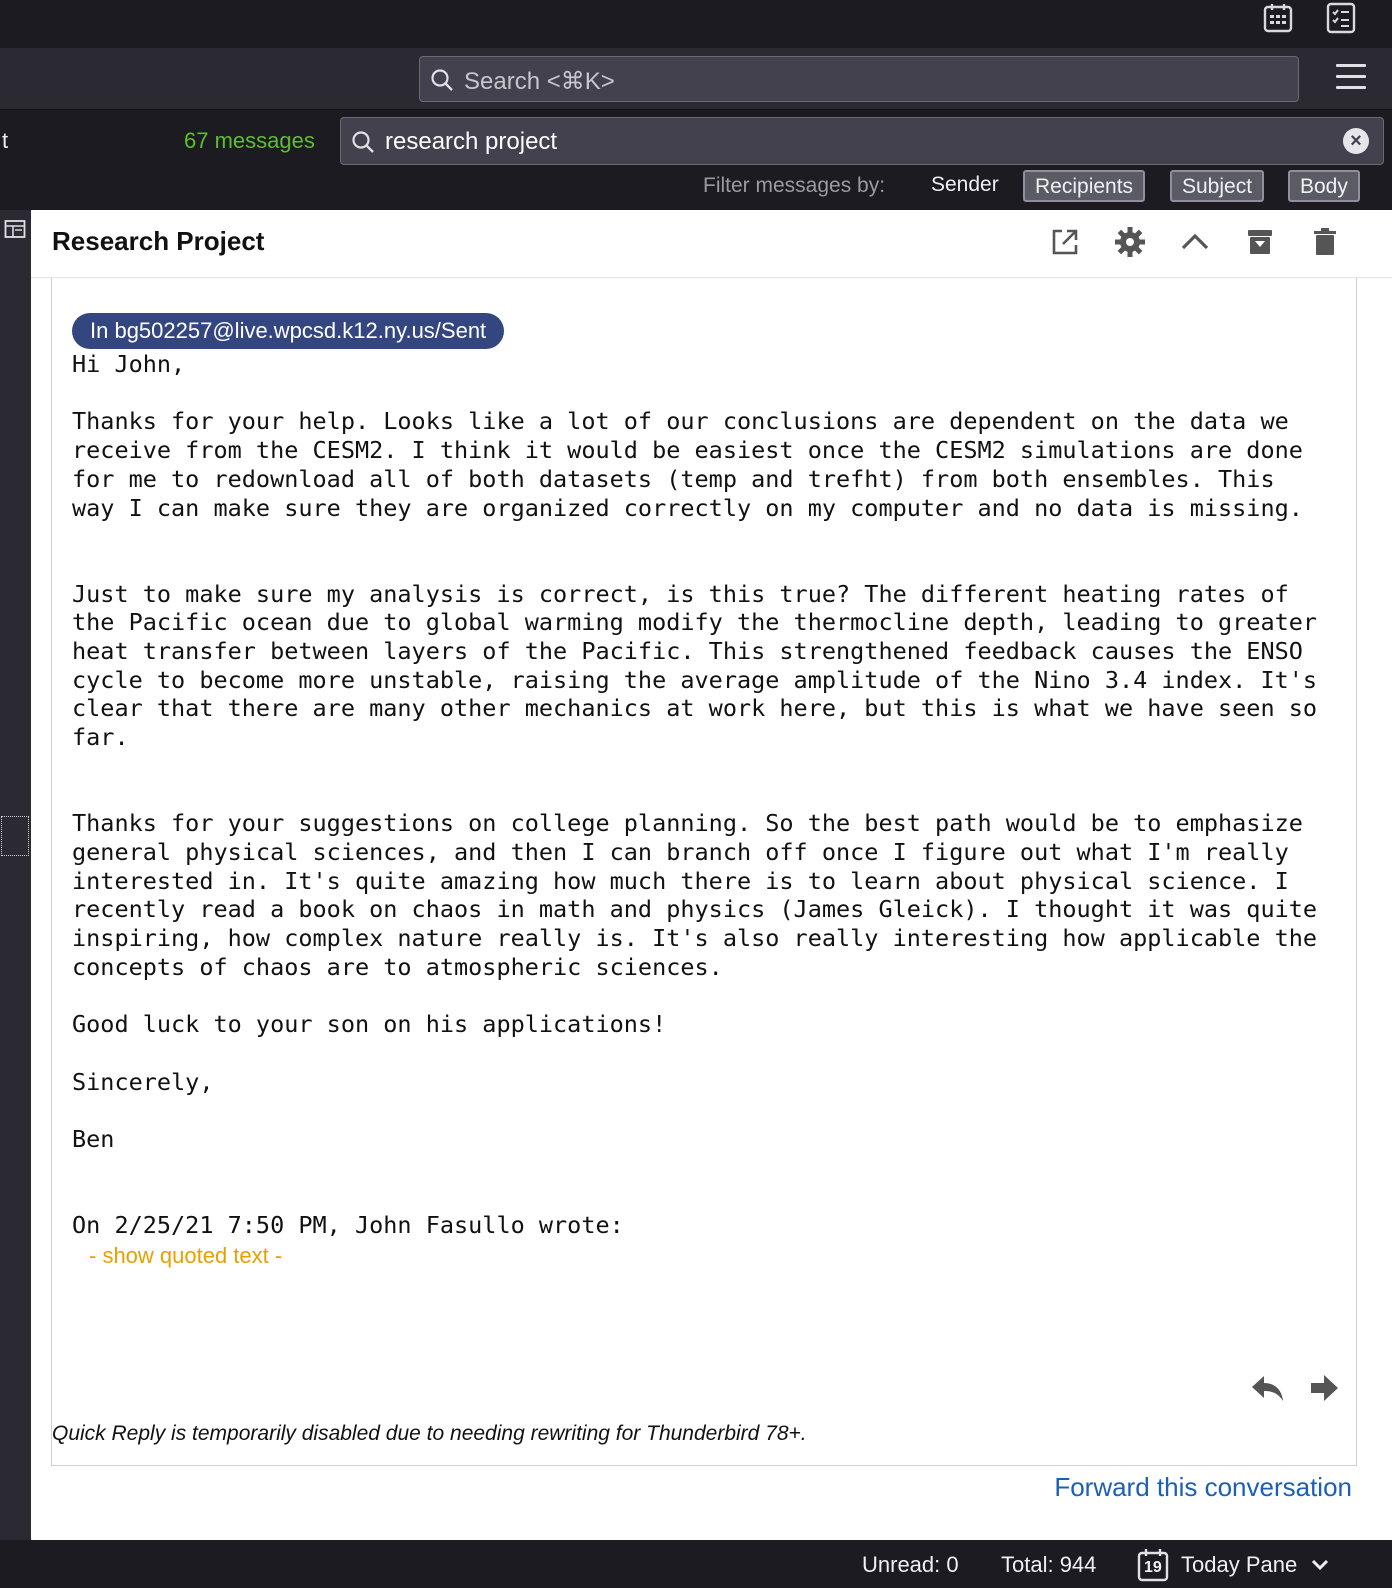 The image size is (1392, 1588). Describe the element at coordinates (1260, 242) in the screenshot. I see `archive-icon` at that location.